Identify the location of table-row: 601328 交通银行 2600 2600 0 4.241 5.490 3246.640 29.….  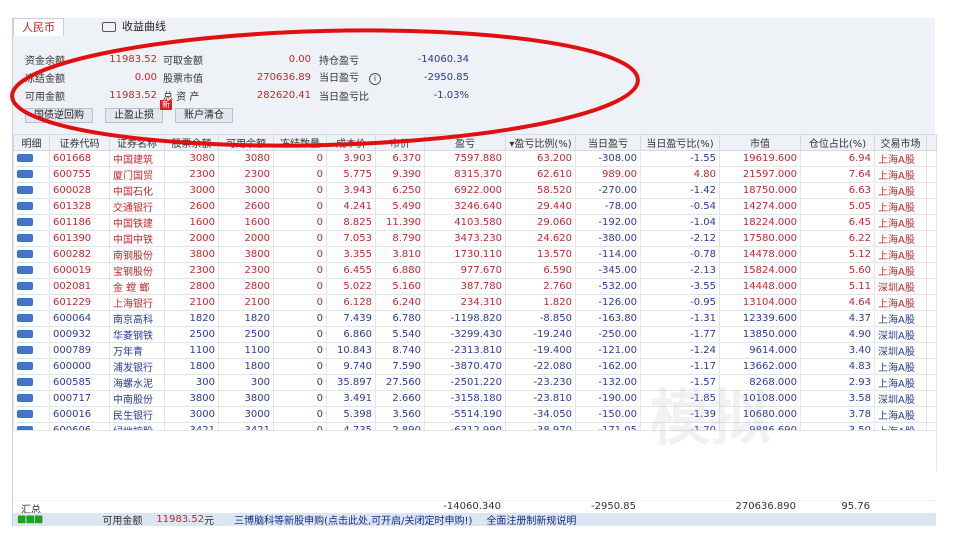
(475, 206).